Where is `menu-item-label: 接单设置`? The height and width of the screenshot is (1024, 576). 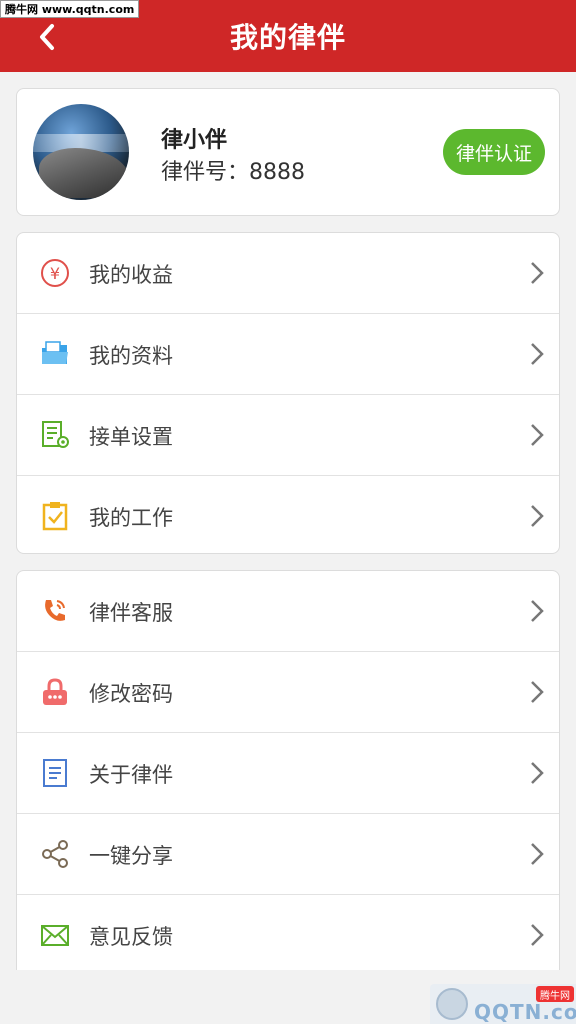
menu-item-label: 接单设置 is located at coordinates (131, 437).